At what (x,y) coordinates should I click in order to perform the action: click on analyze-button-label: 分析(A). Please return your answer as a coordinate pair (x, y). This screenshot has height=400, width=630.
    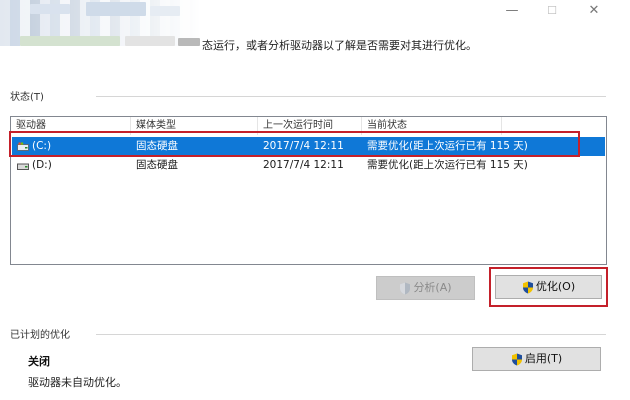
    Looking at the image, I should click on (432, 287).